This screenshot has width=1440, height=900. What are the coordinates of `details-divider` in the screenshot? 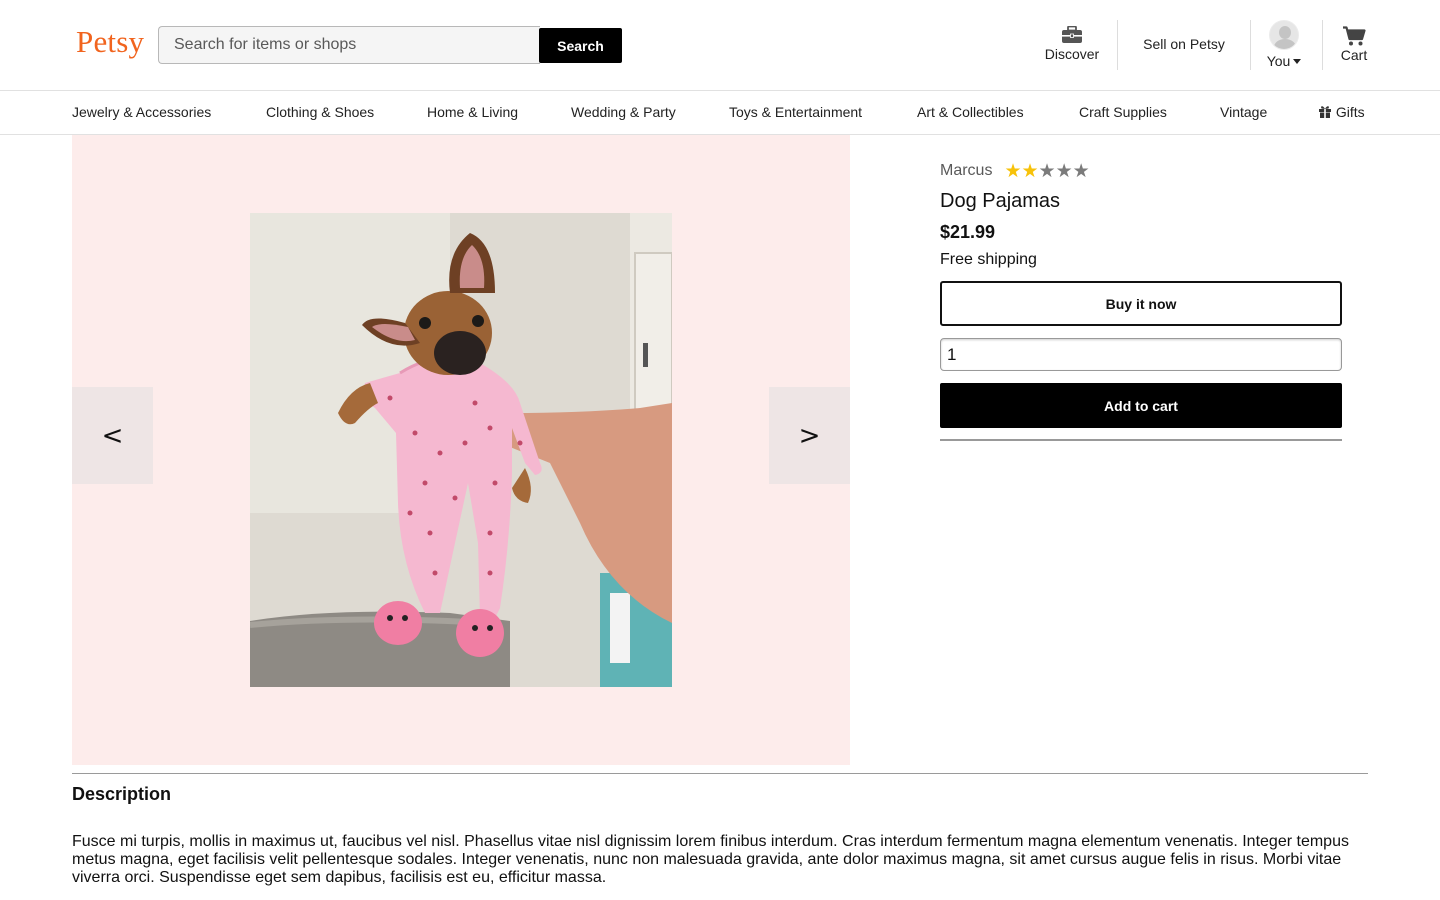 It's located at (1141, 440).